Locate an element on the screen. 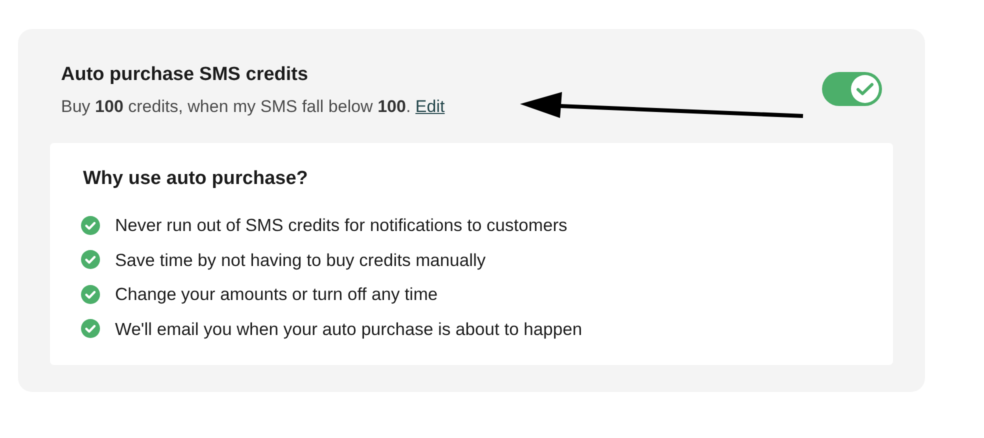 The image size is (984, 438). check-icon is located at coordinates (865, 89).